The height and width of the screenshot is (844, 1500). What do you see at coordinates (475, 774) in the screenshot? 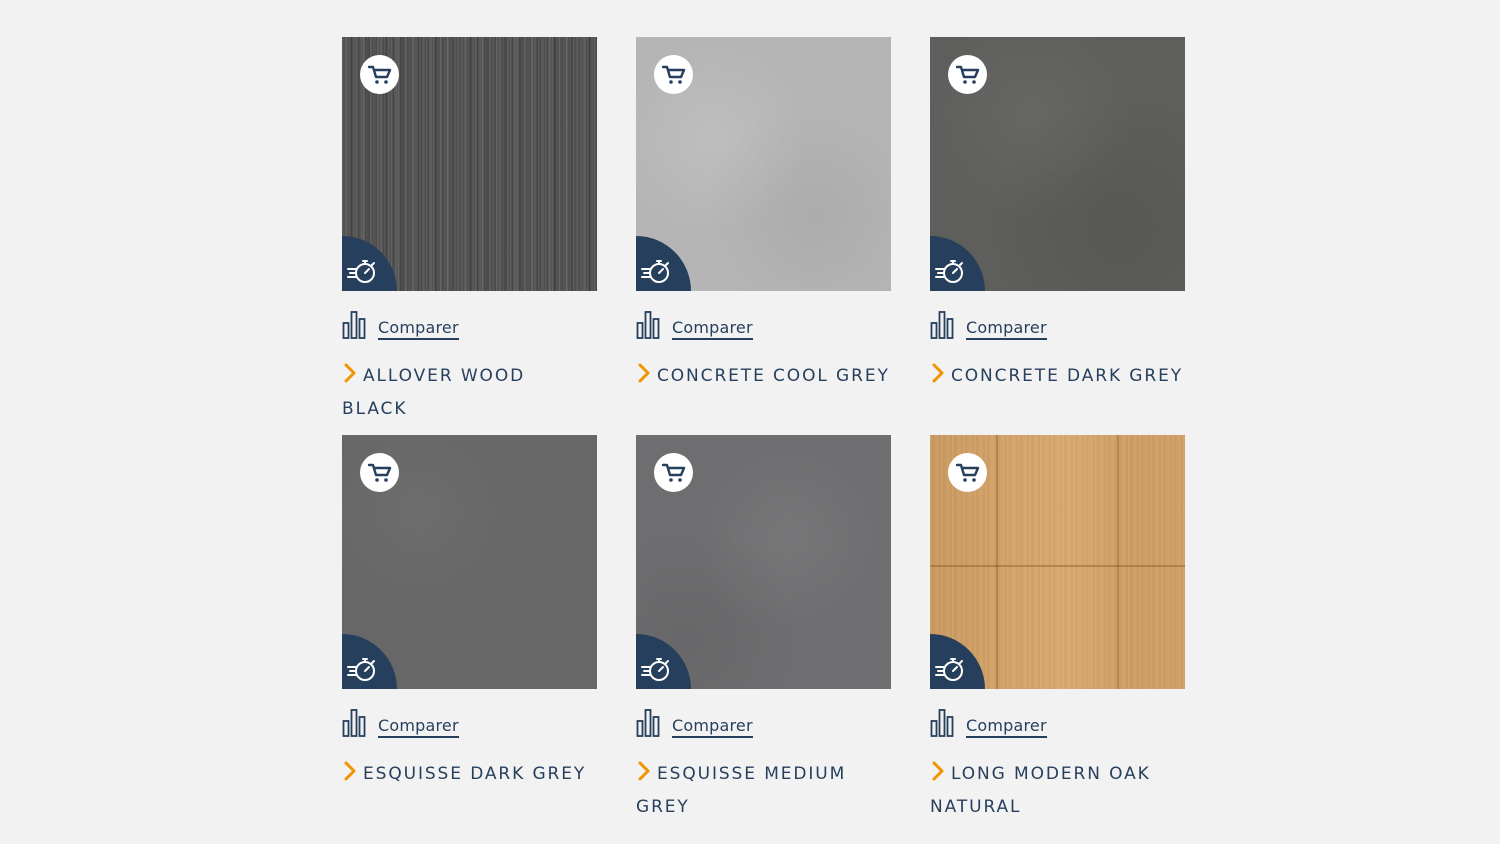
I see `product-title: ESQUISSE DARK GREY` at bounding box center [475, 774].